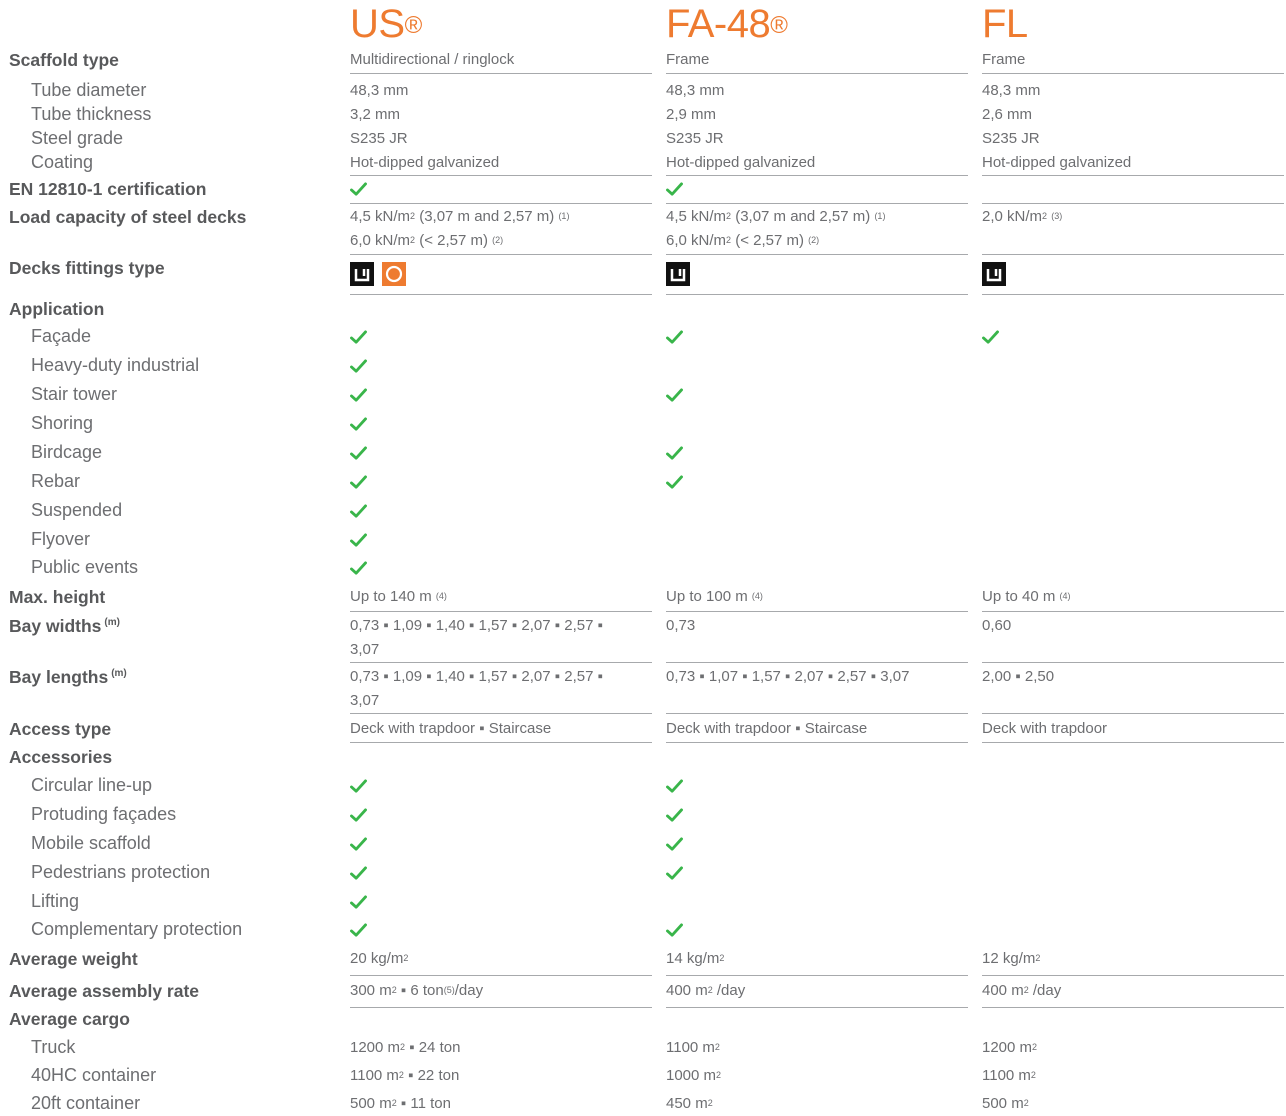  I want to click on row-label: Rebar, so click(55, 481).